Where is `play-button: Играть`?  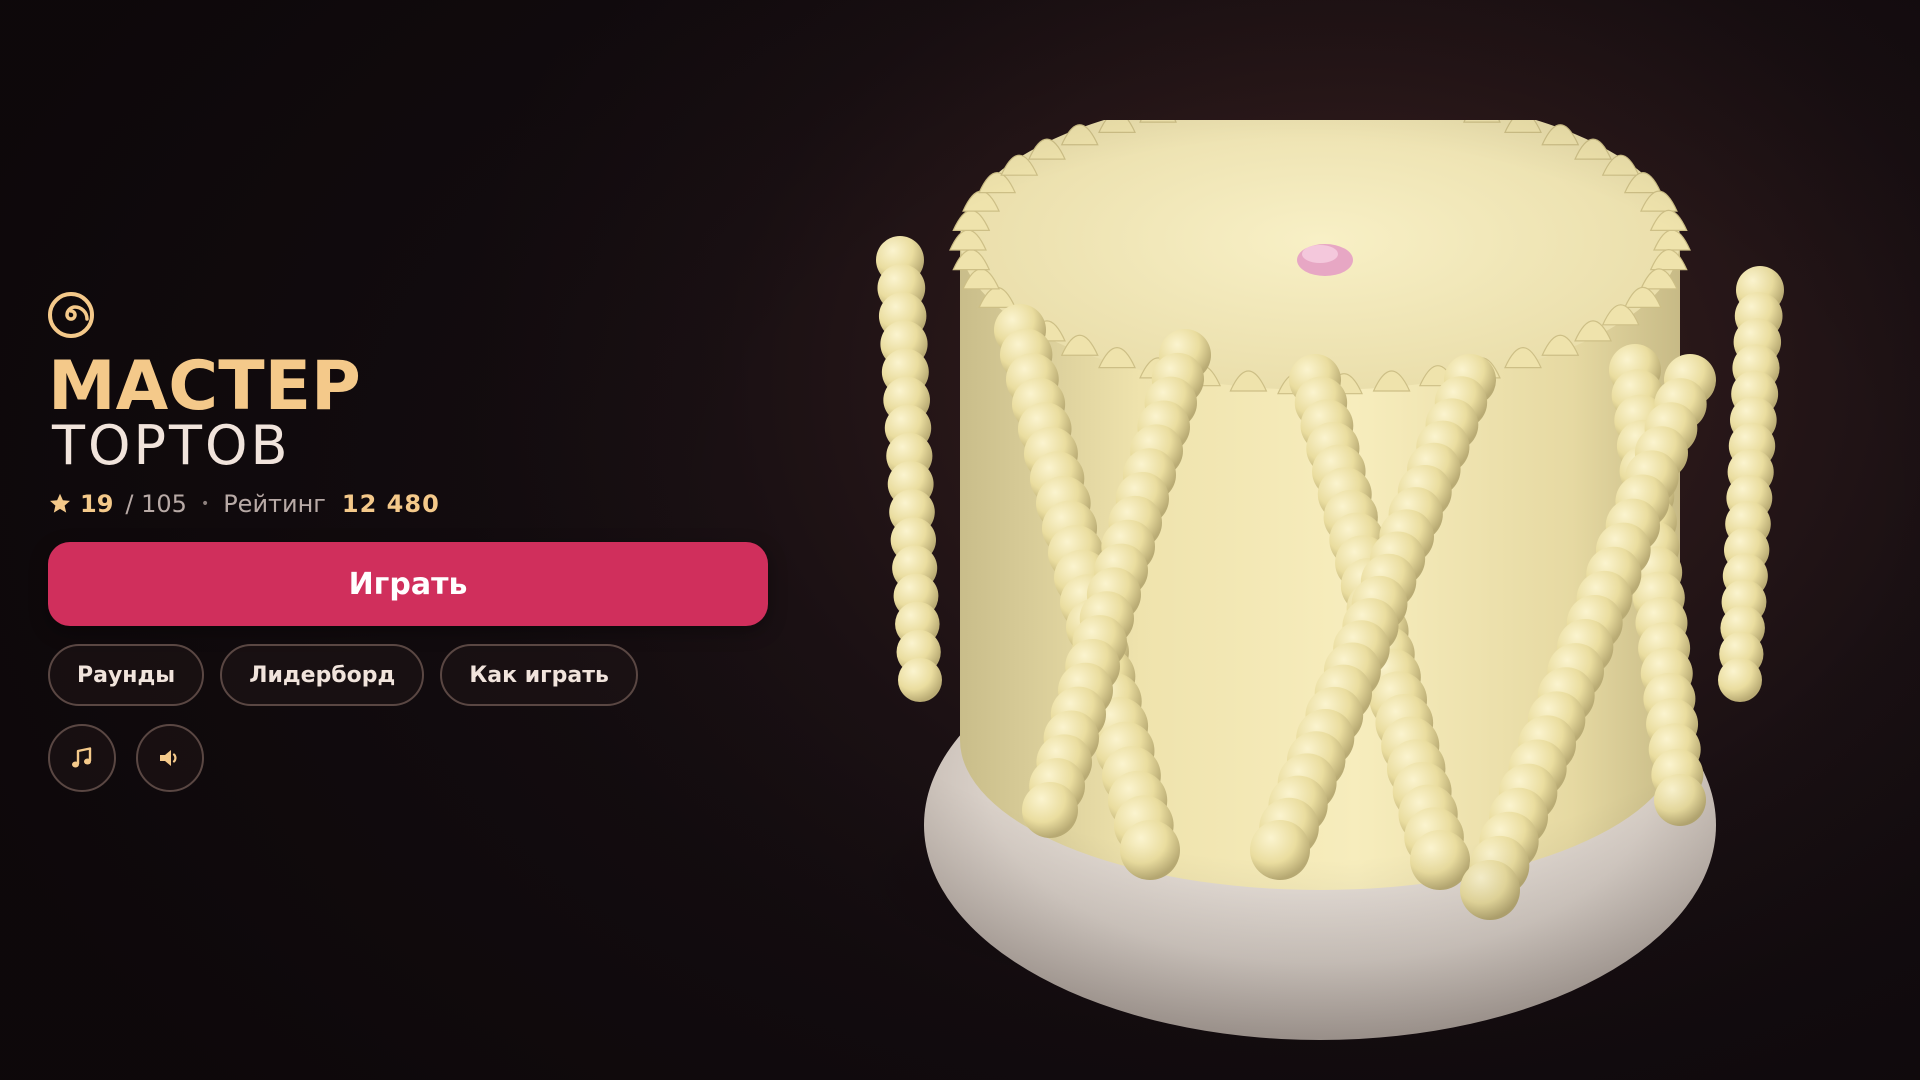
play-button: Играть is located at coordinates (408, 584).